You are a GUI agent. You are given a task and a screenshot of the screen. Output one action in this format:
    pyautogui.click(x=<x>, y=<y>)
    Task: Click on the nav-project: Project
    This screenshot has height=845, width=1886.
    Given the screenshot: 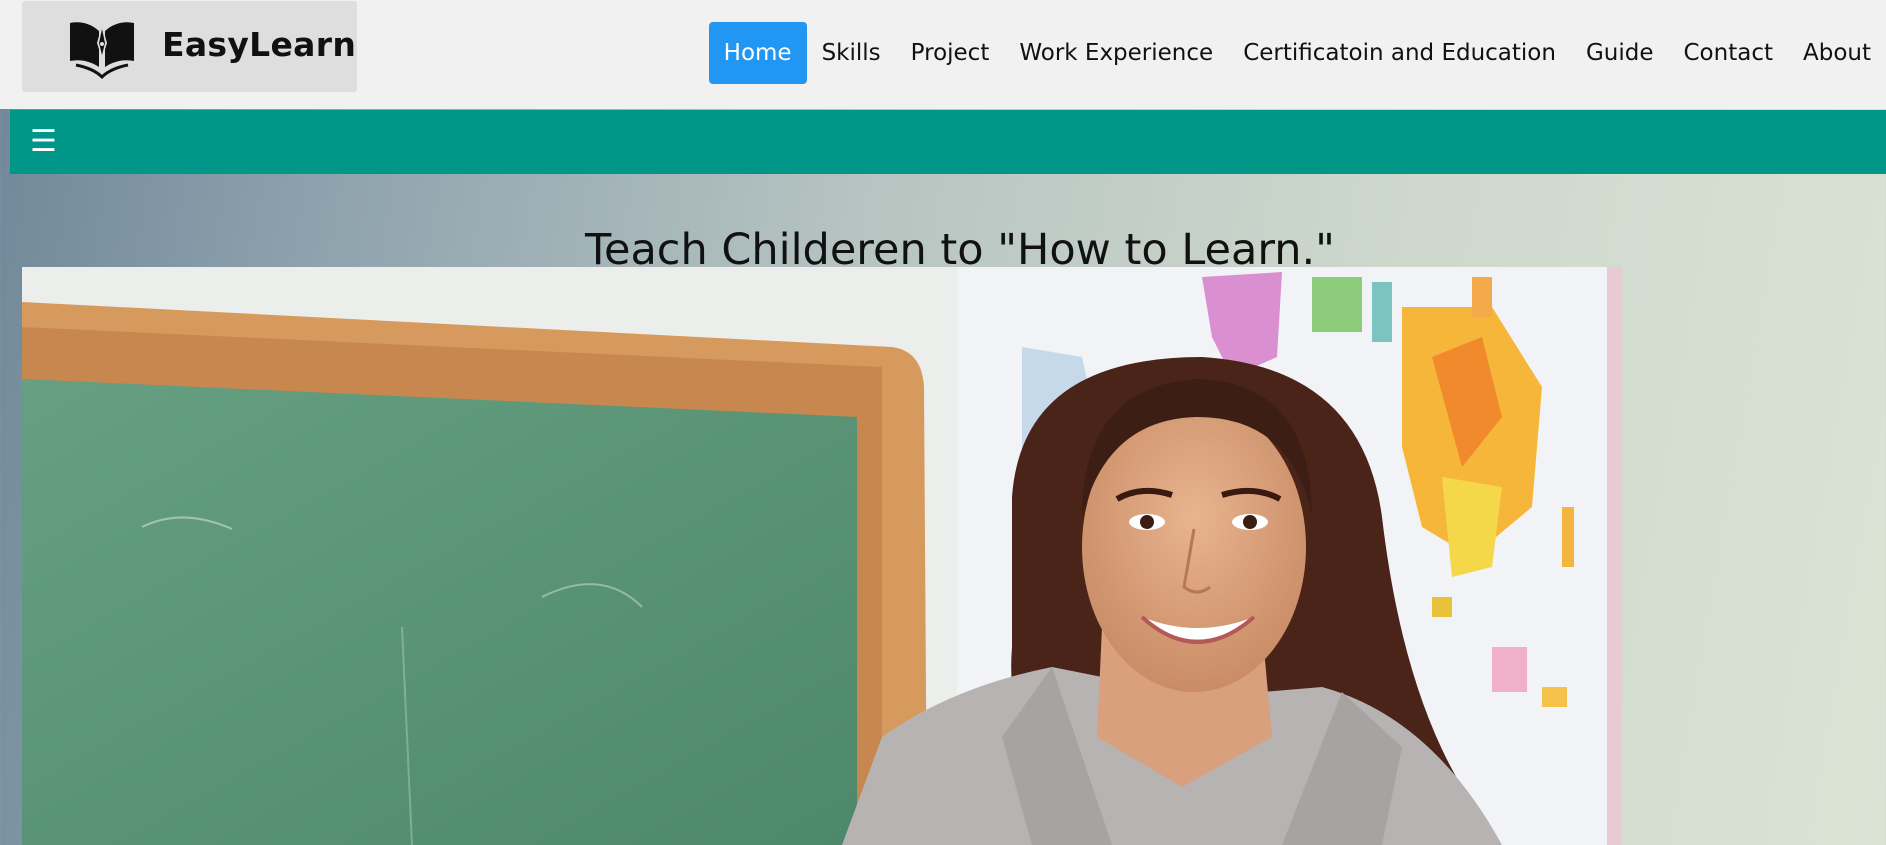 What is the action you would take?
    pyautogui.click(x=950, y=53)
    